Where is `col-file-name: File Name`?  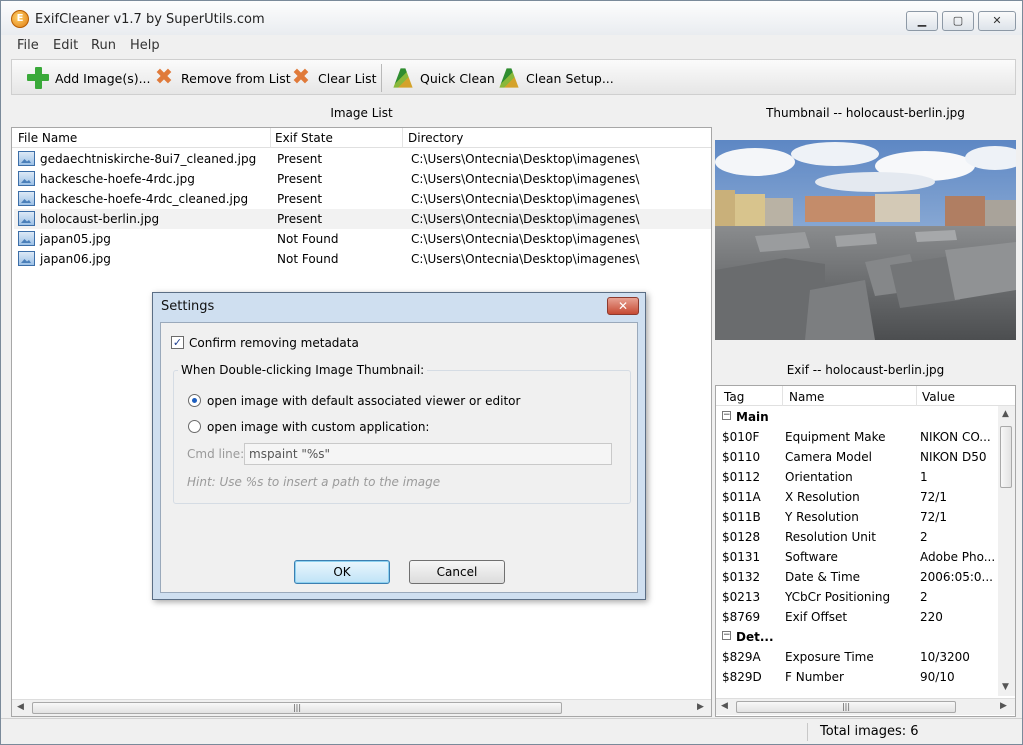 col-file-name: File Name is located at coordinates (47, 138).